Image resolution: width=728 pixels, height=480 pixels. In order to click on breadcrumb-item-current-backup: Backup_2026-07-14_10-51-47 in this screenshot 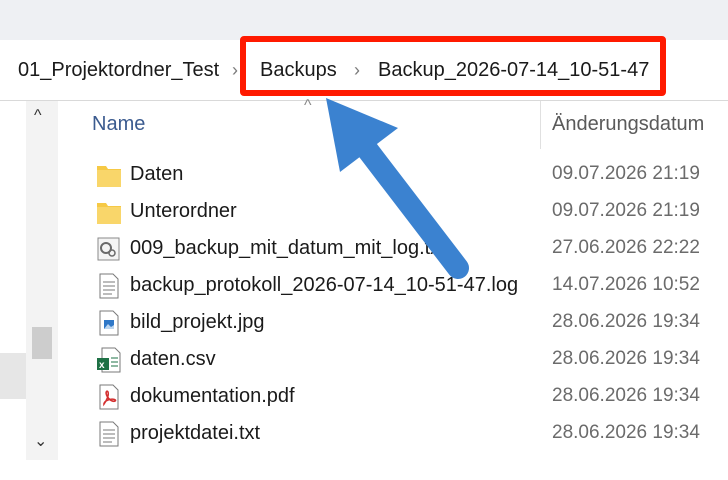, I will do `click(513, 70)`.